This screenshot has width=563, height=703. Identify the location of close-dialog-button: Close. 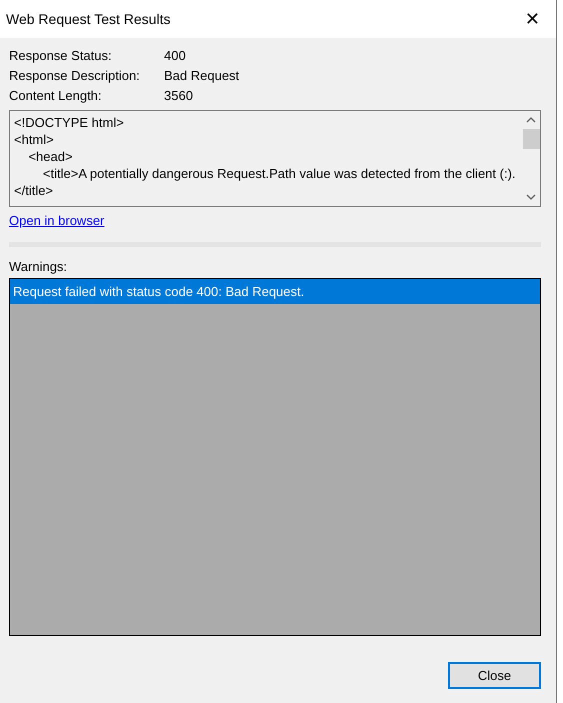
(494, 675).